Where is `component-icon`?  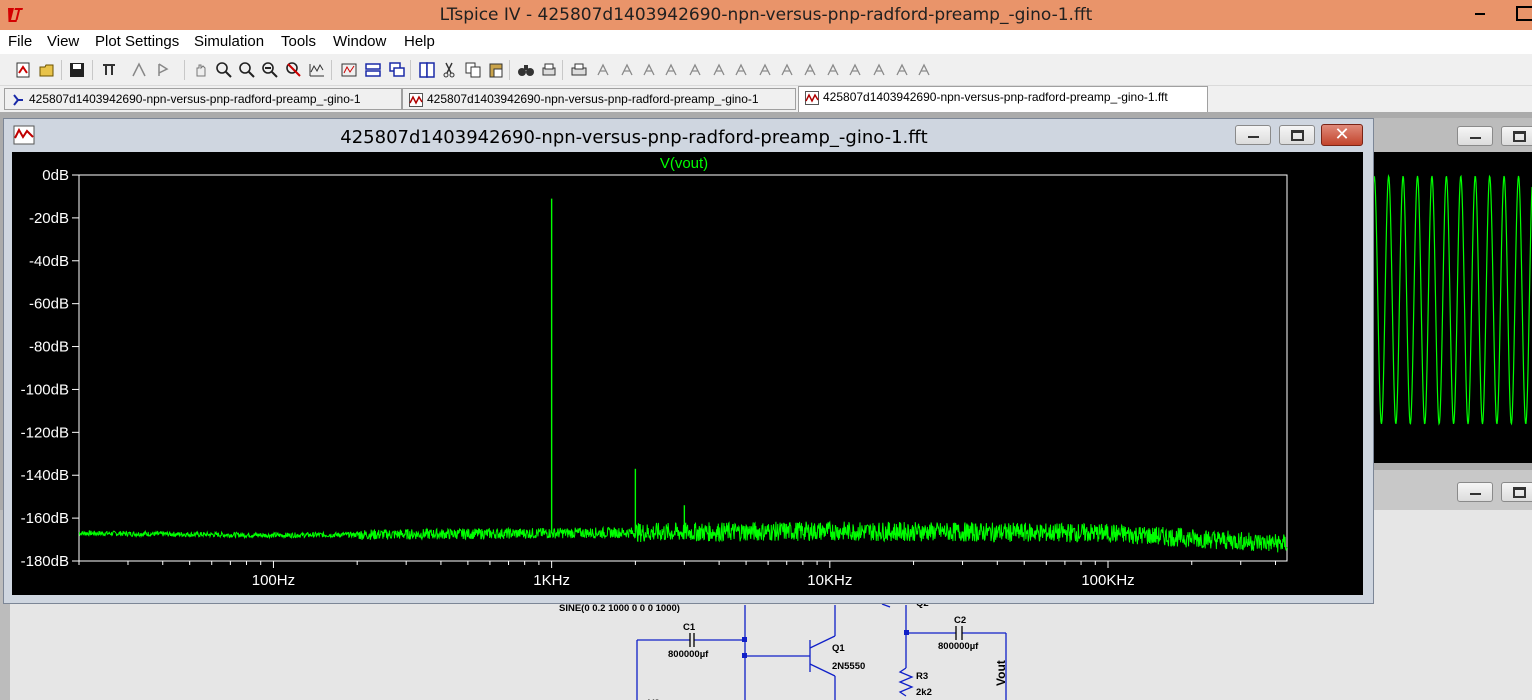
component-icon is located at coordinates (765, 70).